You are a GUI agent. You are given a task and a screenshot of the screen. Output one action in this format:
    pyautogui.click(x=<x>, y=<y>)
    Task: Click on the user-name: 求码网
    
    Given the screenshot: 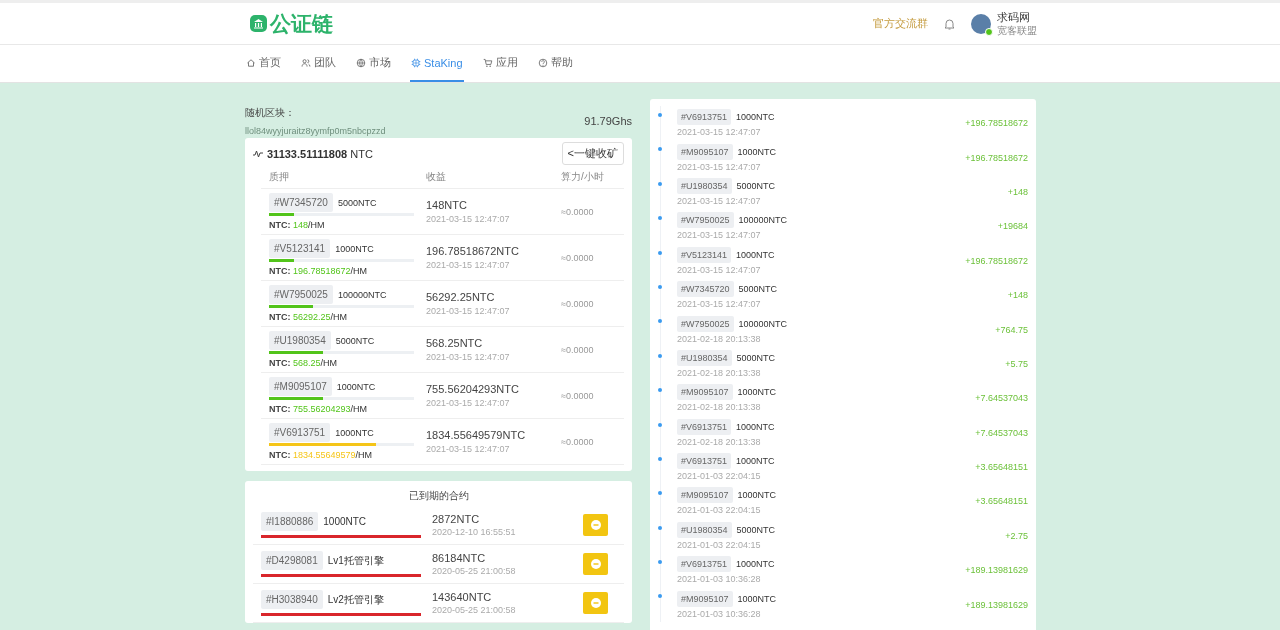 What is the action you would take?
    pyautogui.click(x=1014, y=17)
    